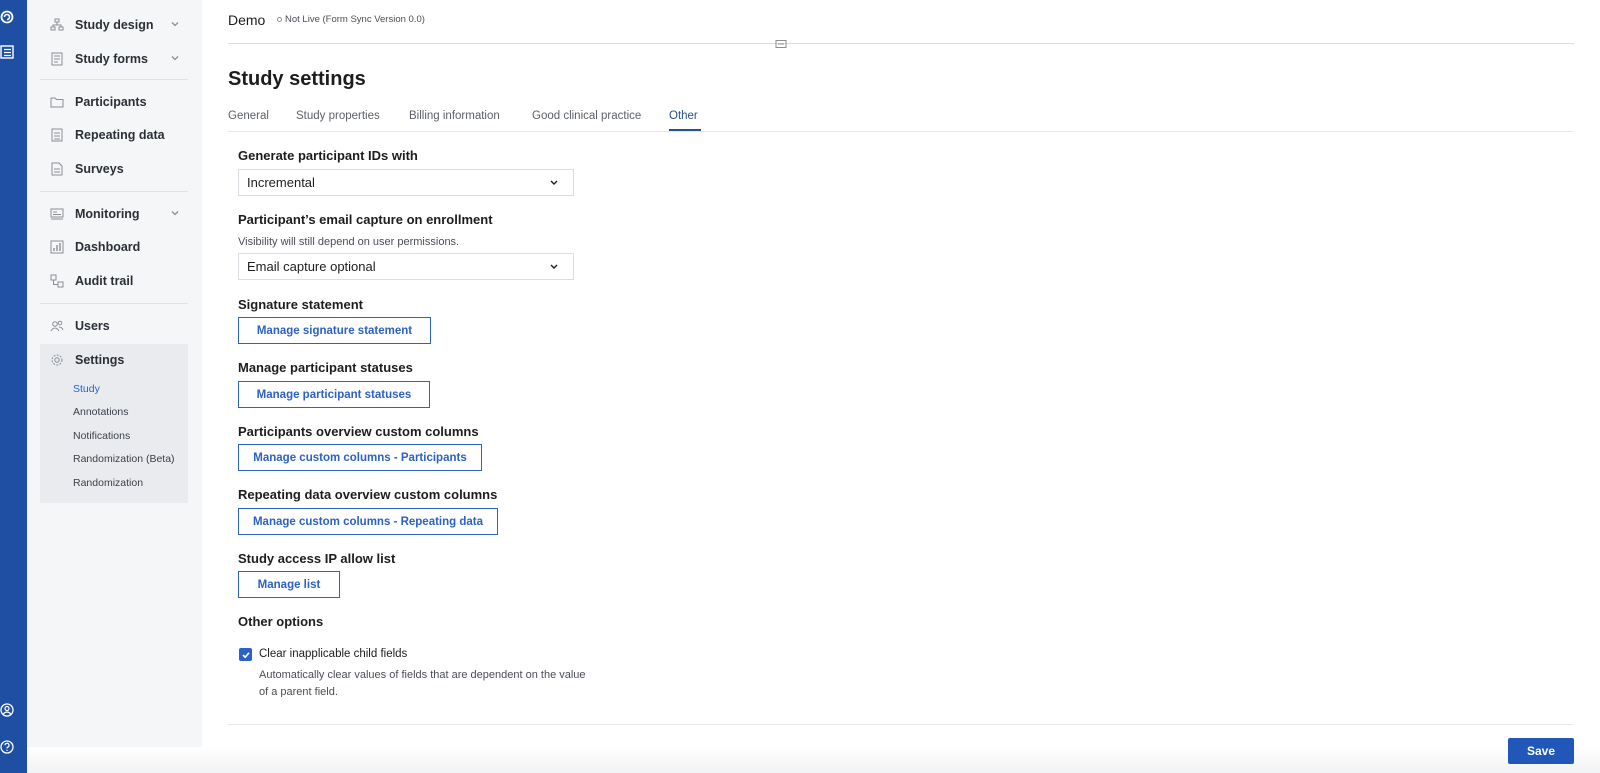 This screenshot has width=1600, height=773. I want to click on study-name: Demo, so click(247, 20).